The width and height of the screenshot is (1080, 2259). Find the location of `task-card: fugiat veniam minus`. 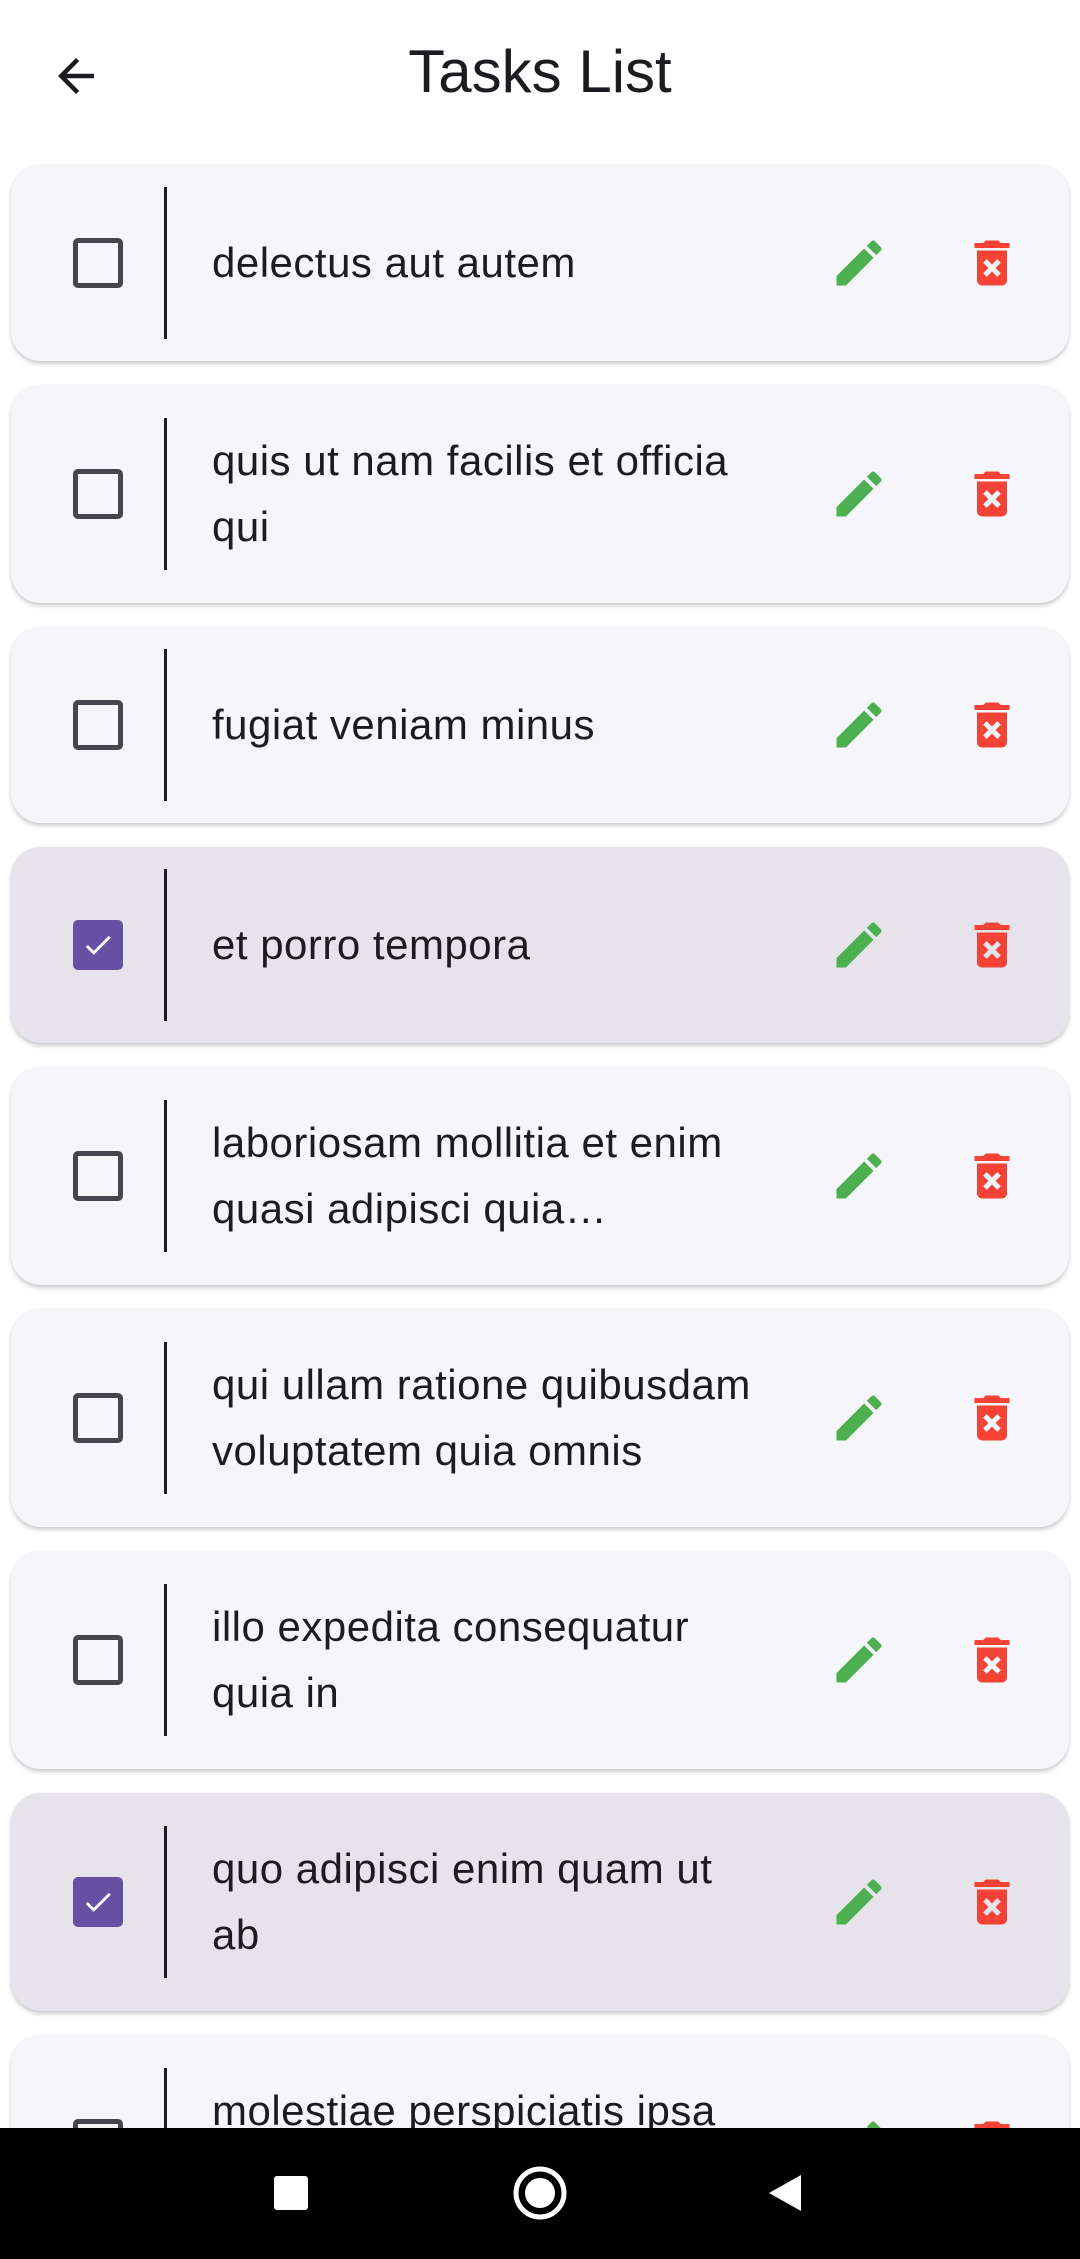

task-card: fugiat veniam minus is located at coordinates (540, 725).